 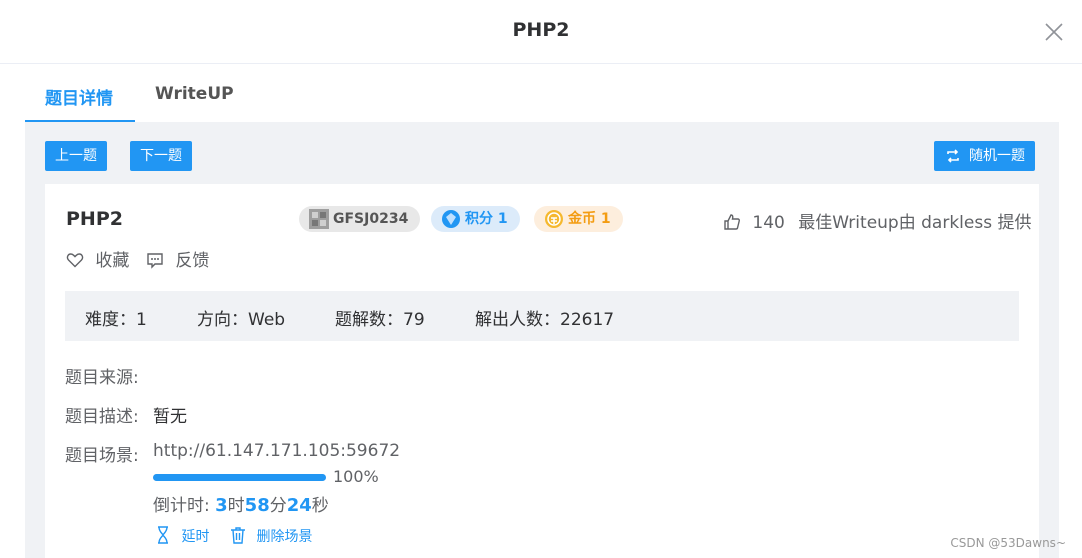 I want to click on countdown-seconds-unit: 秒, so click(x=320, y=506).